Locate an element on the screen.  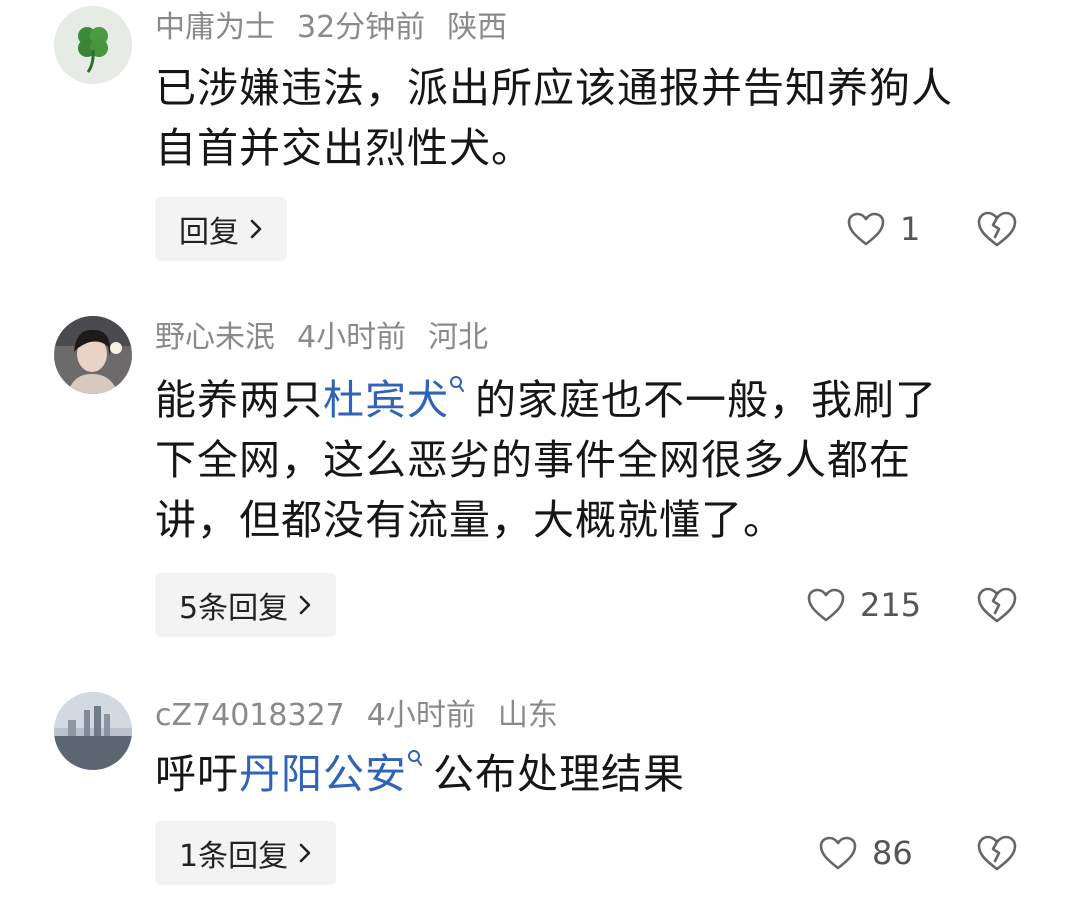
comment-text: 已涉嫌违法，派出所应该通报并告知养狗人 自首并交出烈性犬。 is located at coordinates (585, 118).